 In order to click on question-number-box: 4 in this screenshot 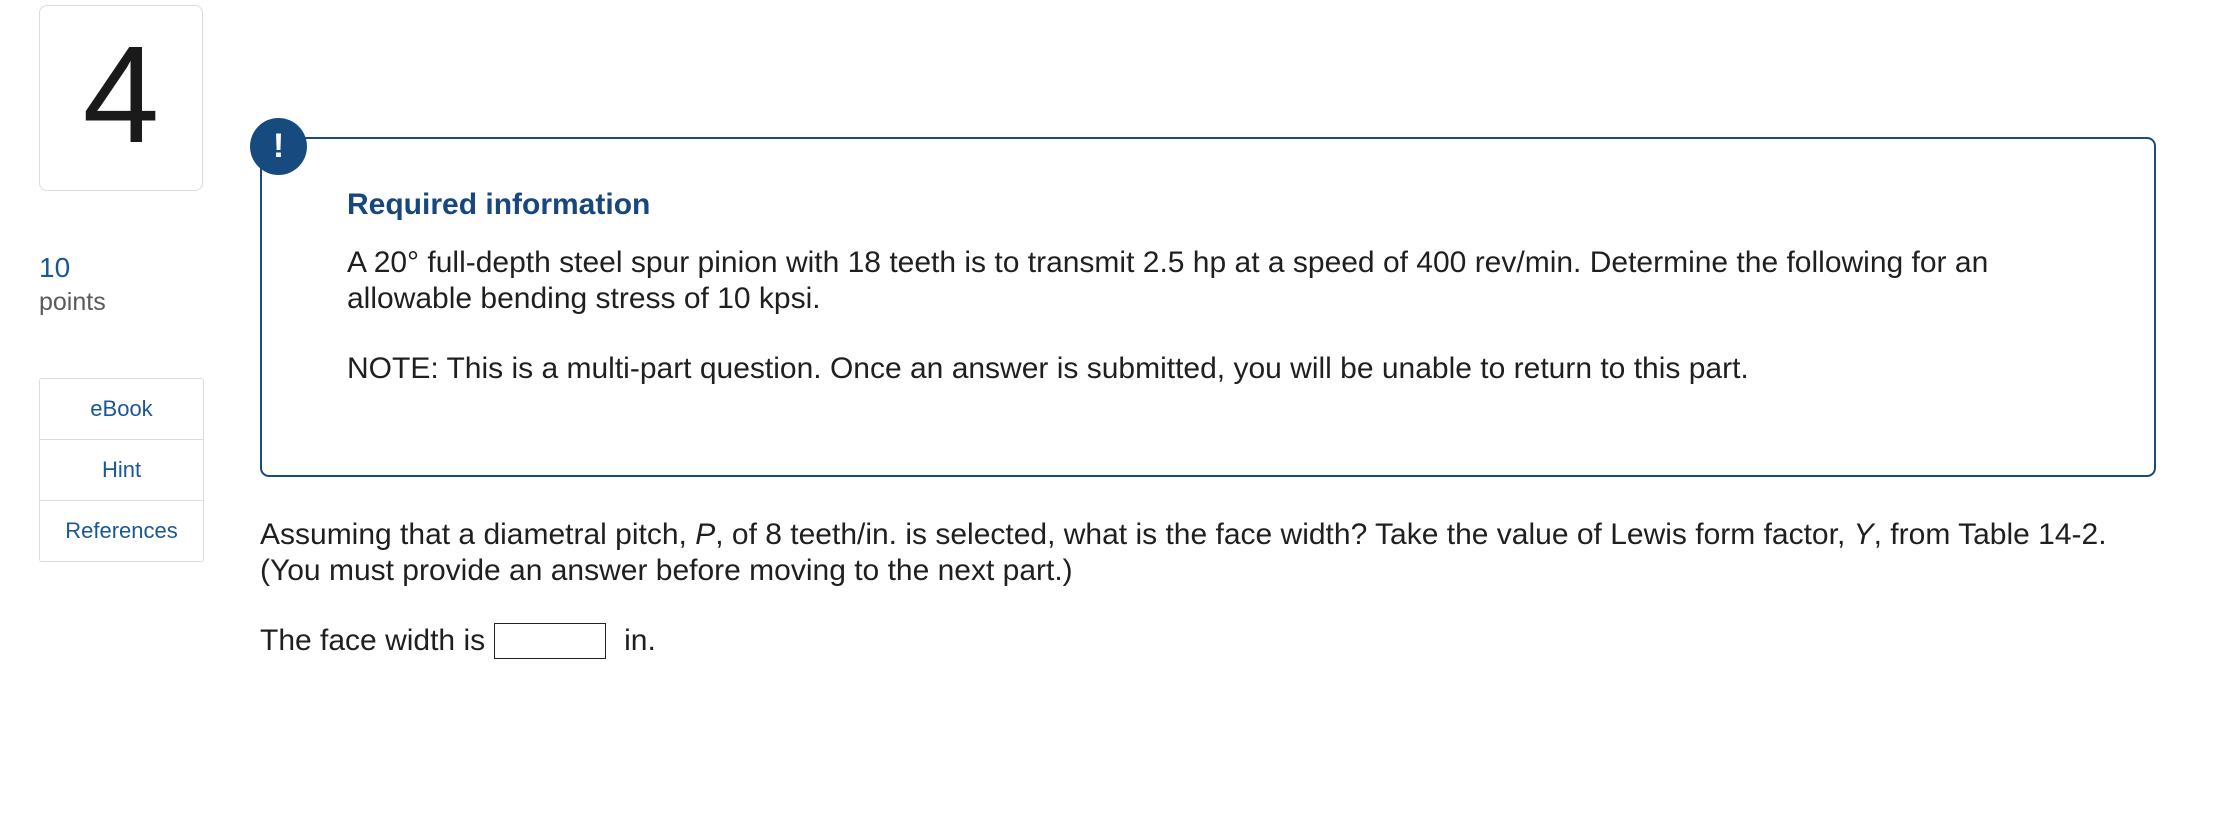, I will do `click(121, 98)`.